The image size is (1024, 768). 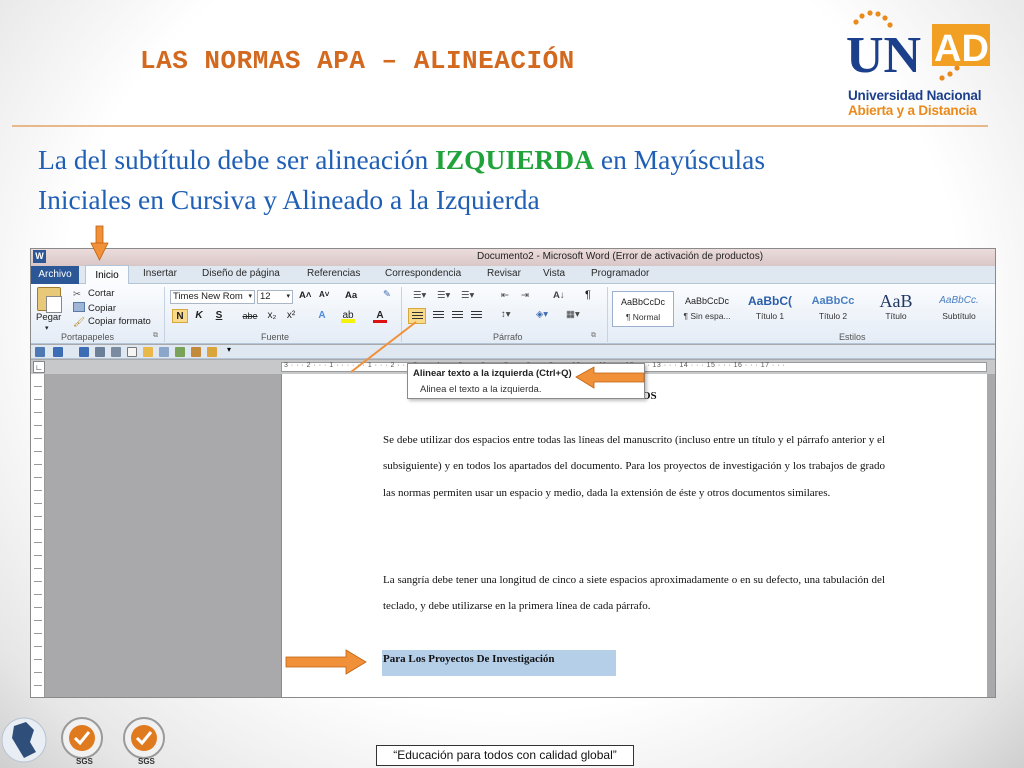 I want to click on paragraph-launcher-icon: ⧉, so click(x=593, y=336).